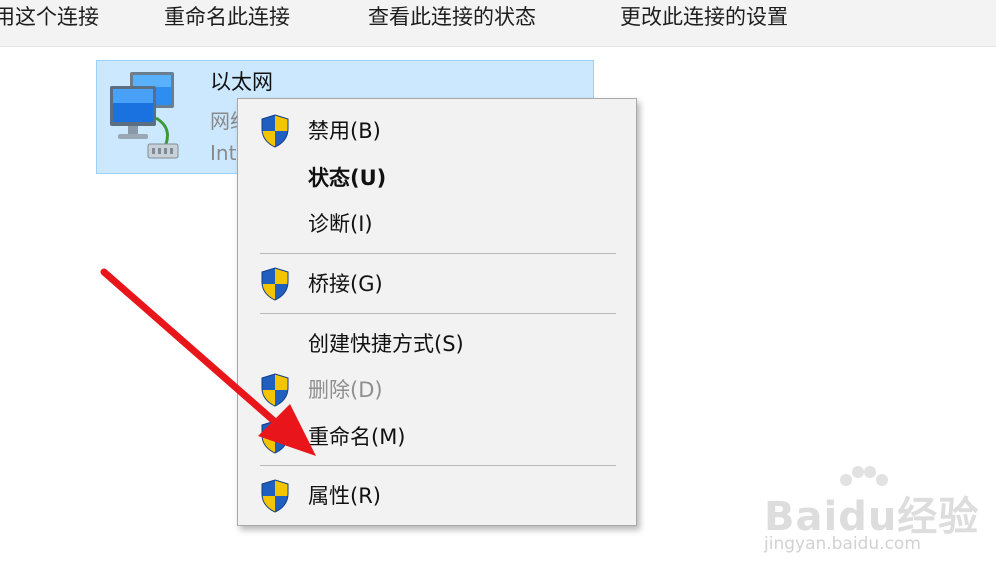 The height and width of the screenshot is (572, 996). What do you see at coordinates (437, 494) in the screenshot?
I see `menu-item-properties: 属性(R)` at bounding box center [437, 494].